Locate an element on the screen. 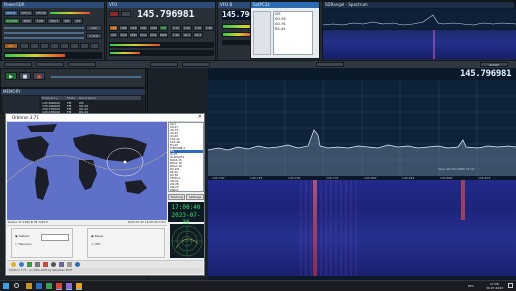 The width and height of the screenshot is (516, 291). radio-now: ◉ Сейчас is located at coordinates (22, 236).